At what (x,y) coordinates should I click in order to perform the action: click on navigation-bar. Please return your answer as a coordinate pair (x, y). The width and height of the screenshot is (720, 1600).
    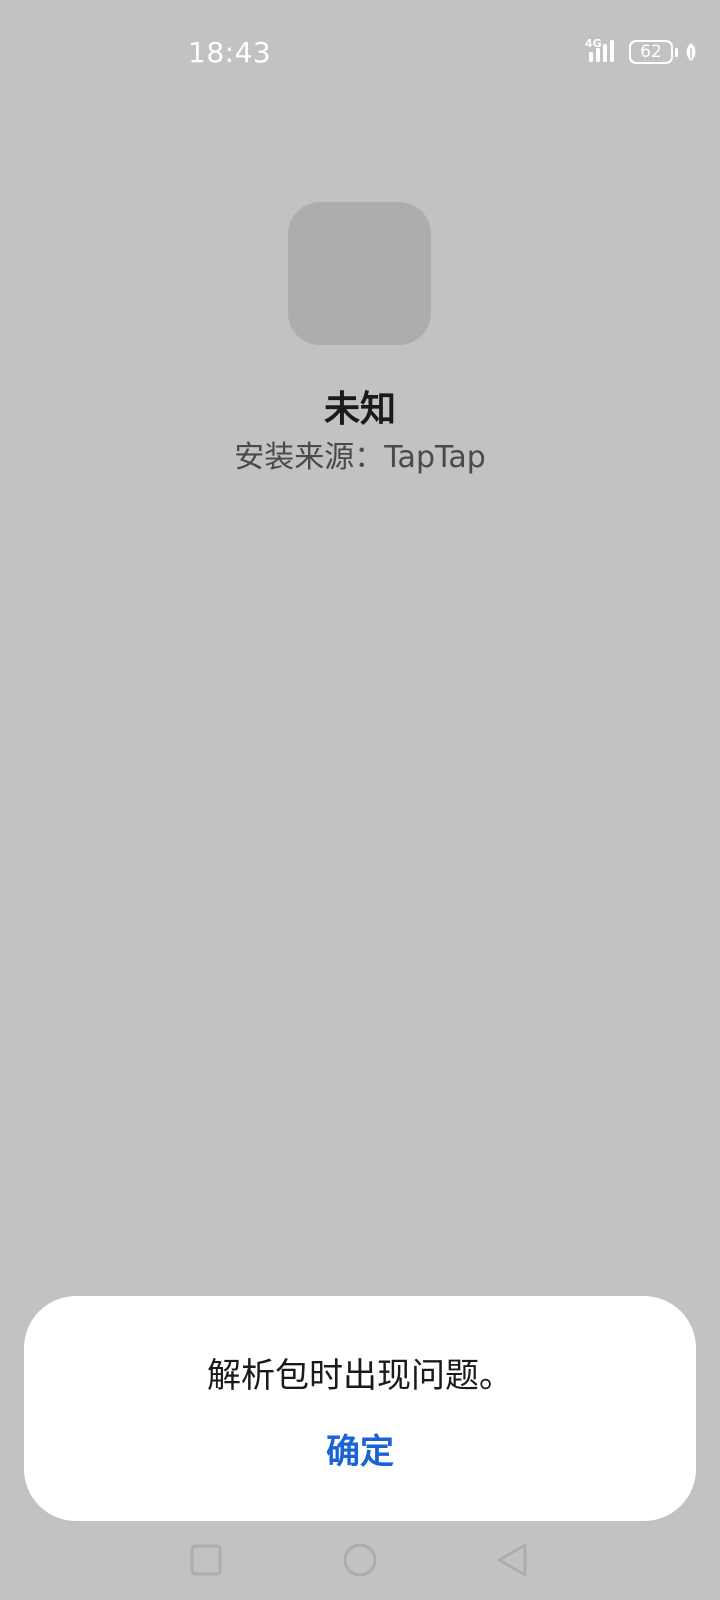
    Looking at the image, I should click on (360, 1560).